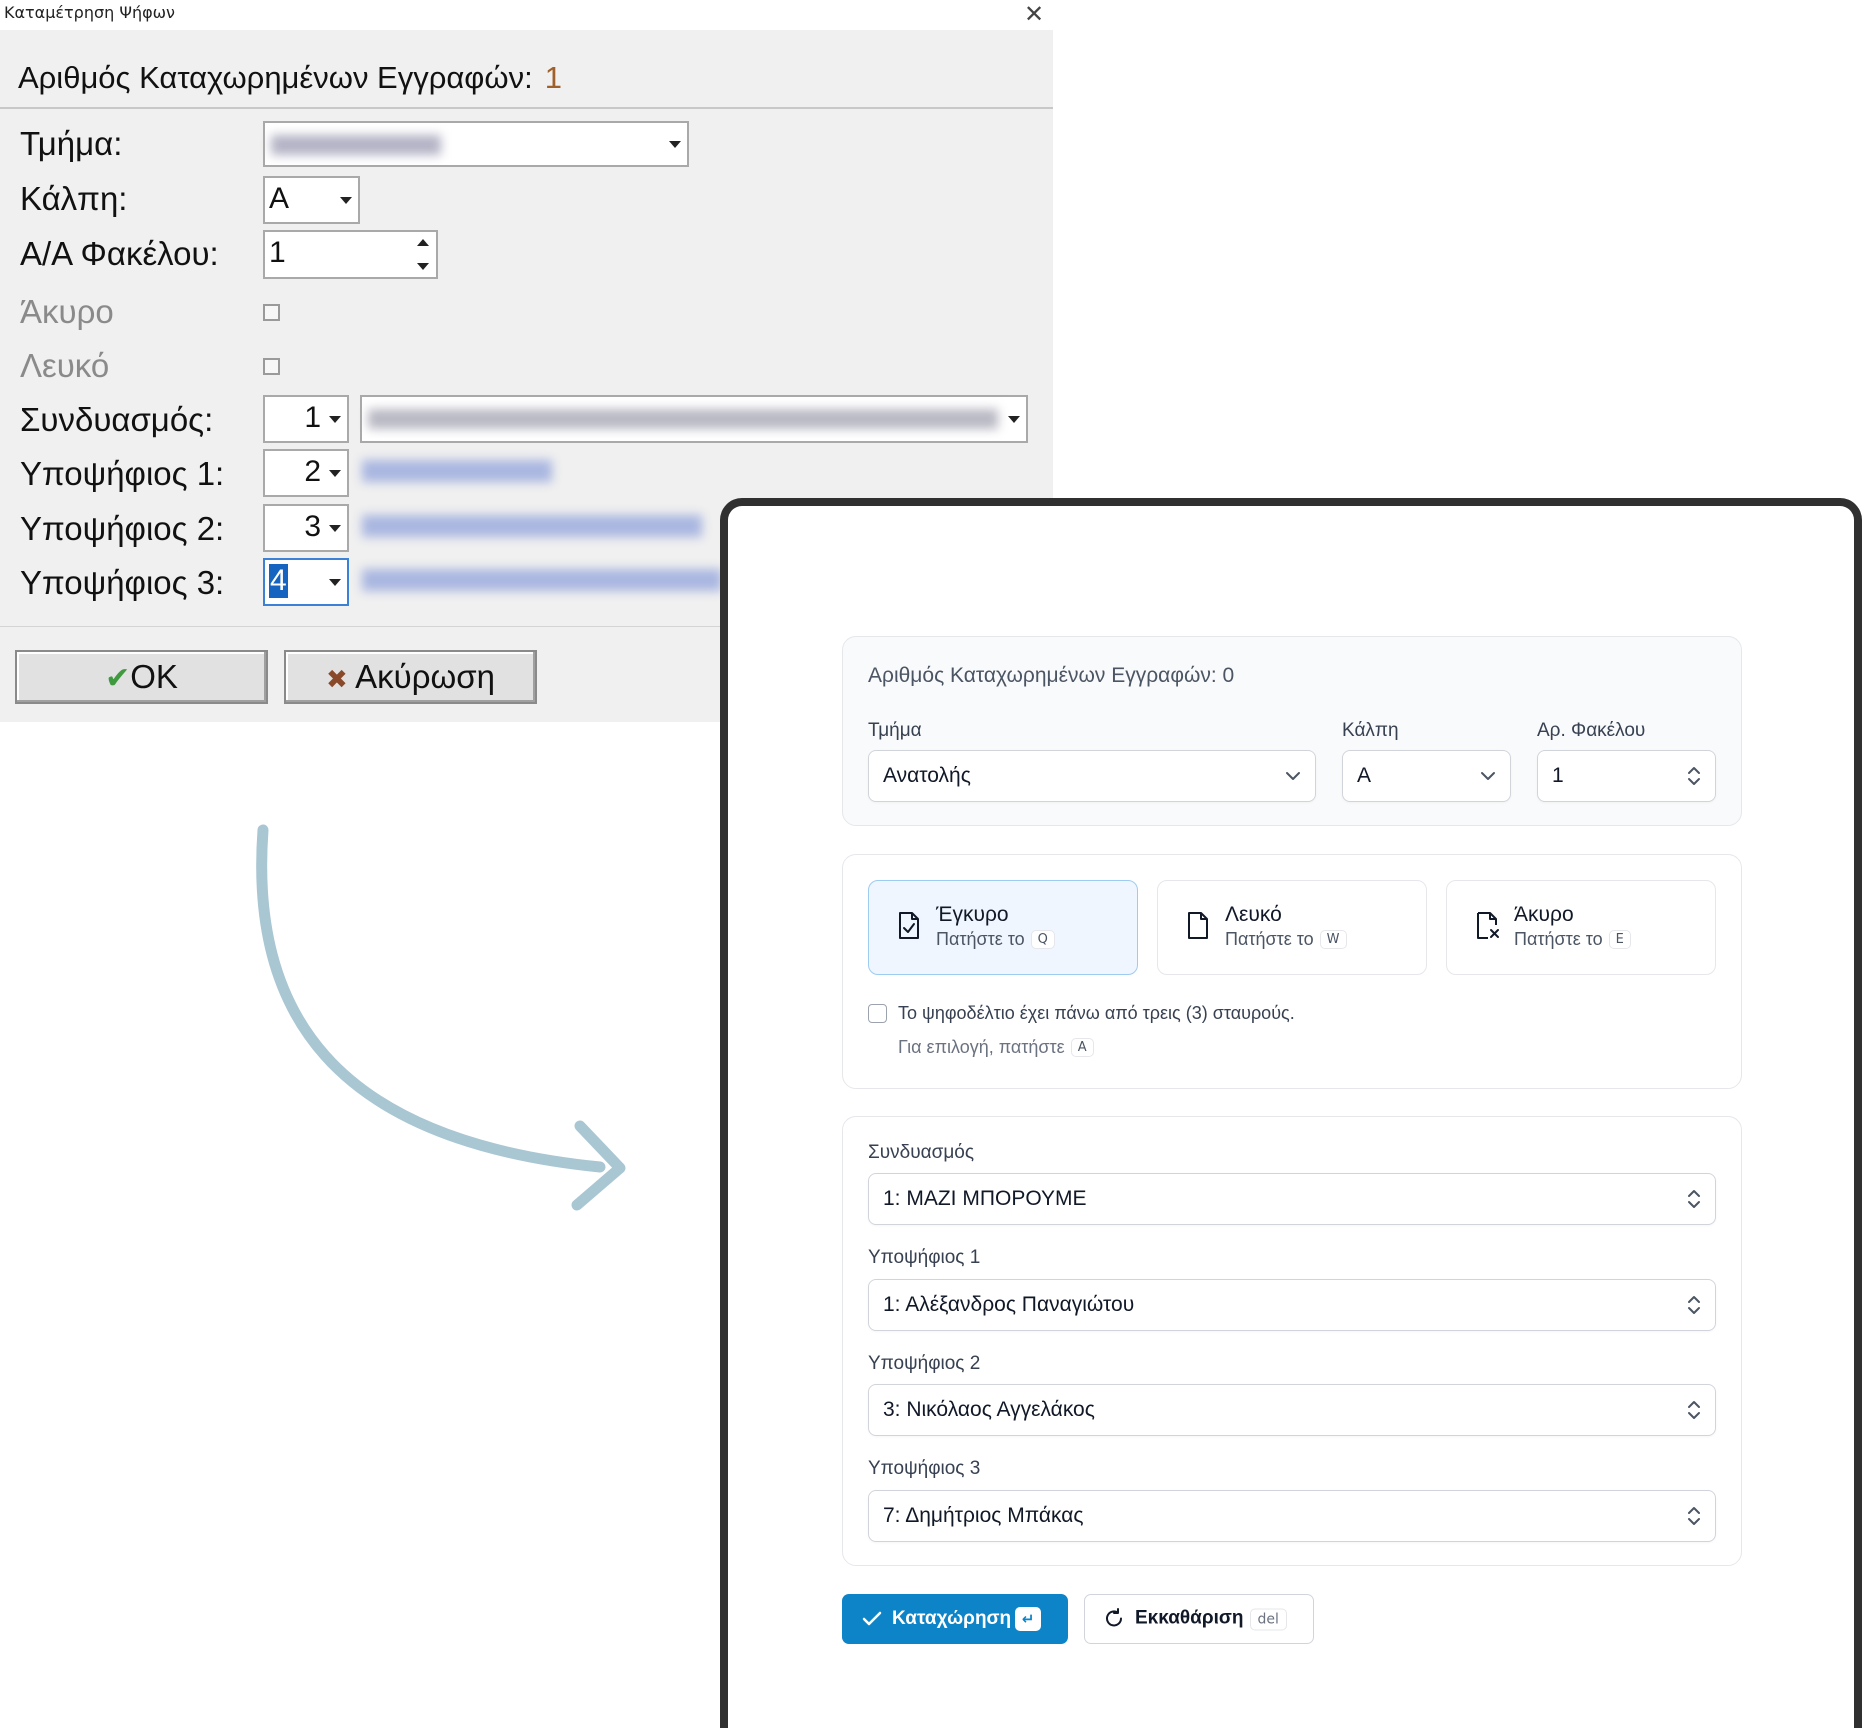 This screenshot has height=1728, width=1864. I want to click on file-x-icon, so click(1488, 925).